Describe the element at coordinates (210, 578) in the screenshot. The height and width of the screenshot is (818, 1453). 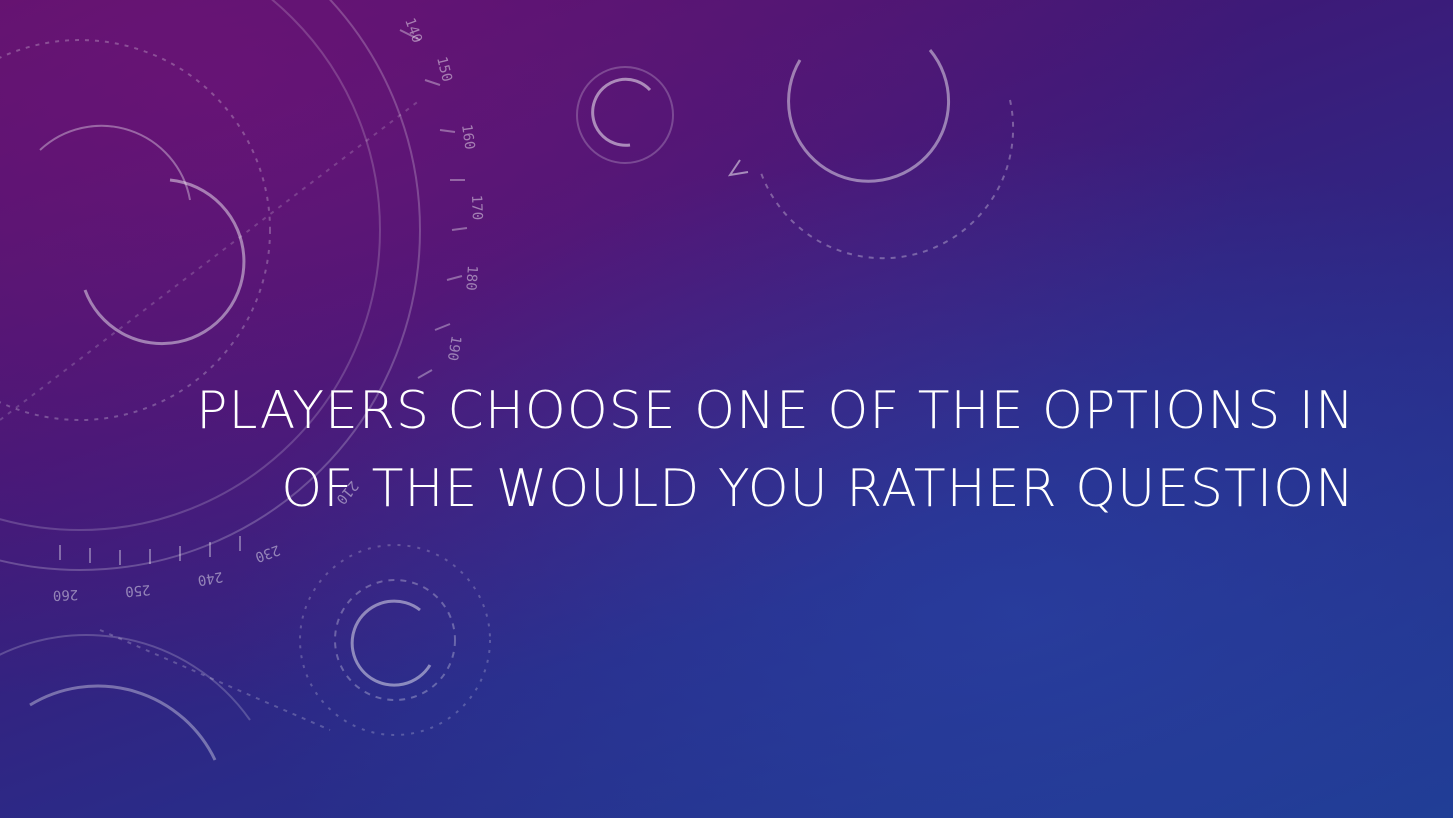
I see `dial-number: 240` at that location.